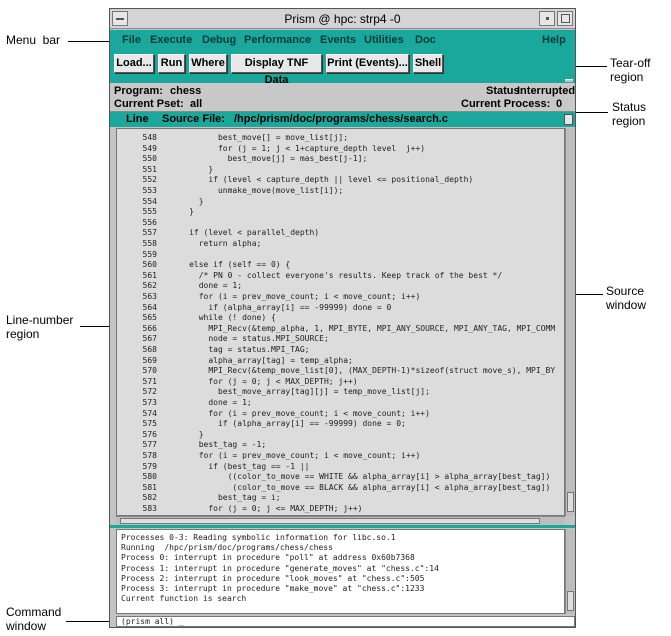 The image size is (671, 636). I want to click on status-value: Interrupted, so click(546, 91).